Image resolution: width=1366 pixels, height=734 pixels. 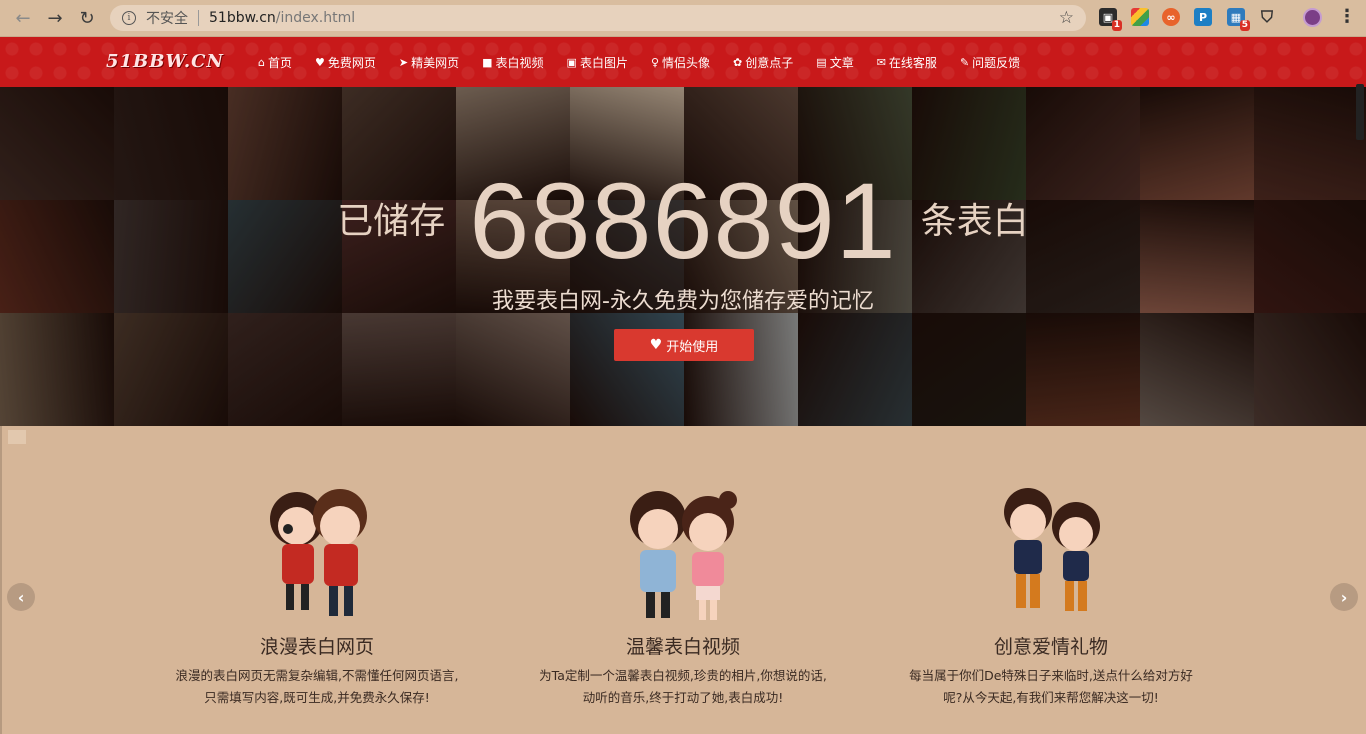 I want to click on send-icon: ➤, so click(x=403, y=62).